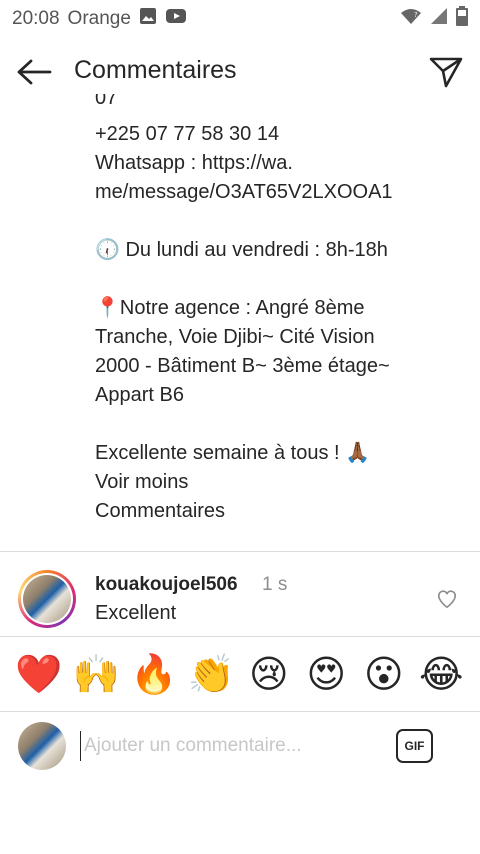  Describe the element at coordinates (384, 674) in the screenshot. I see `reaction-surprised: 😮` at that location.